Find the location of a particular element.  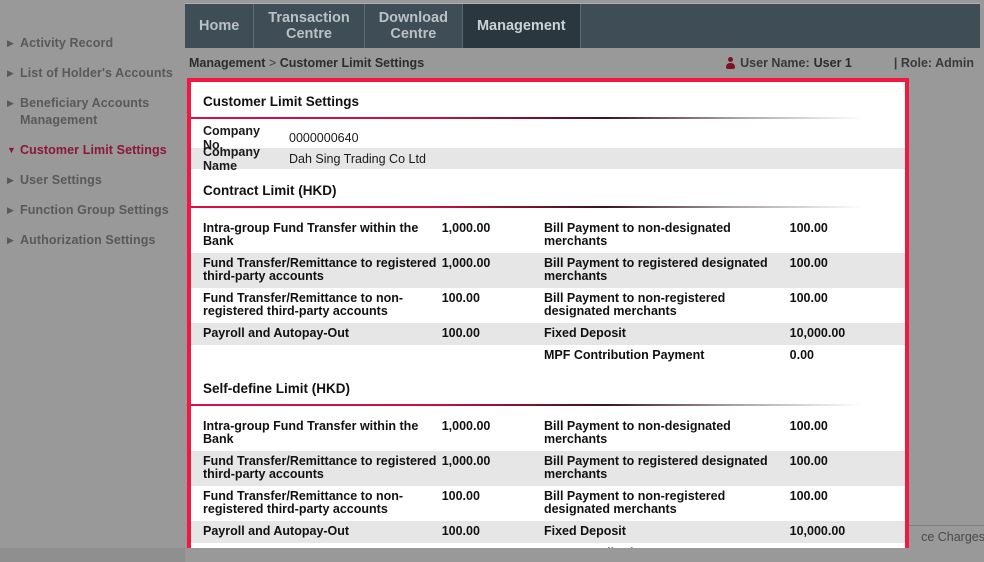

sidebar-item-authorization-settings: ▶ Authorization Settings is located at coordinates (92, 240).